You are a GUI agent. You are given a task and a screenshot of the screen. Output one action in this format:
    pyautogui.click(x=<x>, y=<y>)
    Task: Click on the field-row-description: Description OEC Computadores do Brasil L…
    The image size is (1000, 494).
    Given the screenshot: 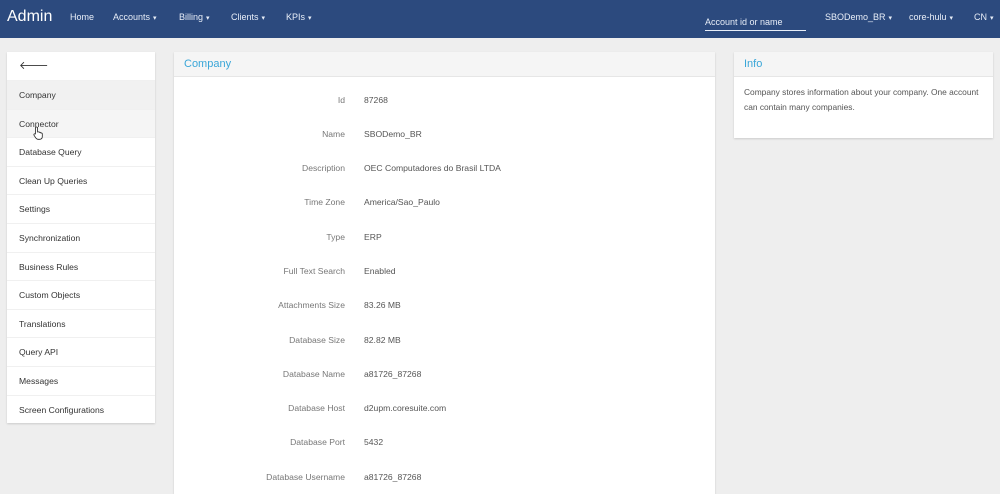 What is the action you would take?
    pyautogui.click(x=444, y=168)
    